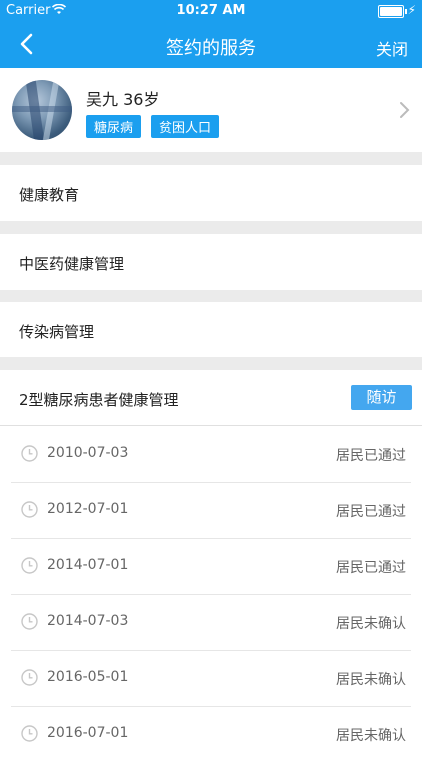  What do you see at coordinates (211, 678) in the screenshot?
I see `follow-up-record: 2016-05-01 居民未确认` at bounding box center [211, 678].